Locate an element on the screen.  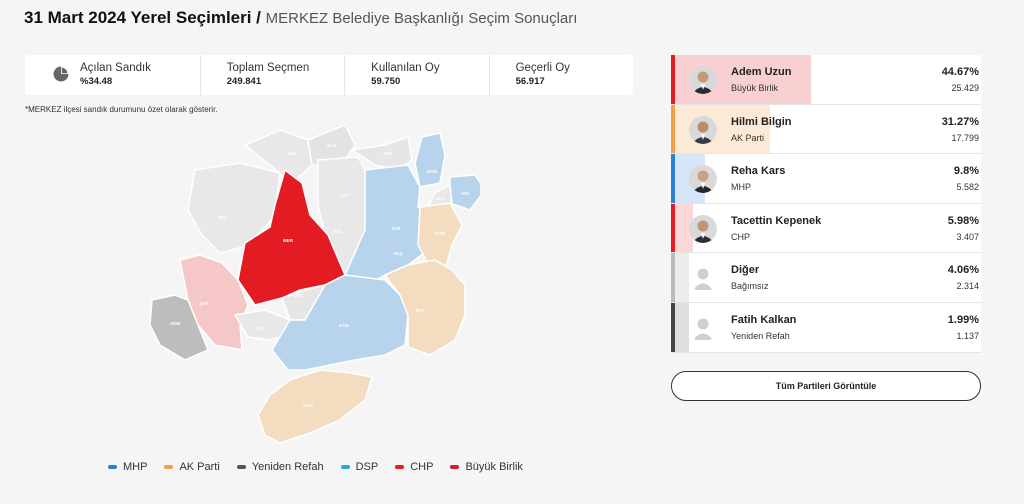
map-label-kar: KAR is located at coordinates (344, 325).